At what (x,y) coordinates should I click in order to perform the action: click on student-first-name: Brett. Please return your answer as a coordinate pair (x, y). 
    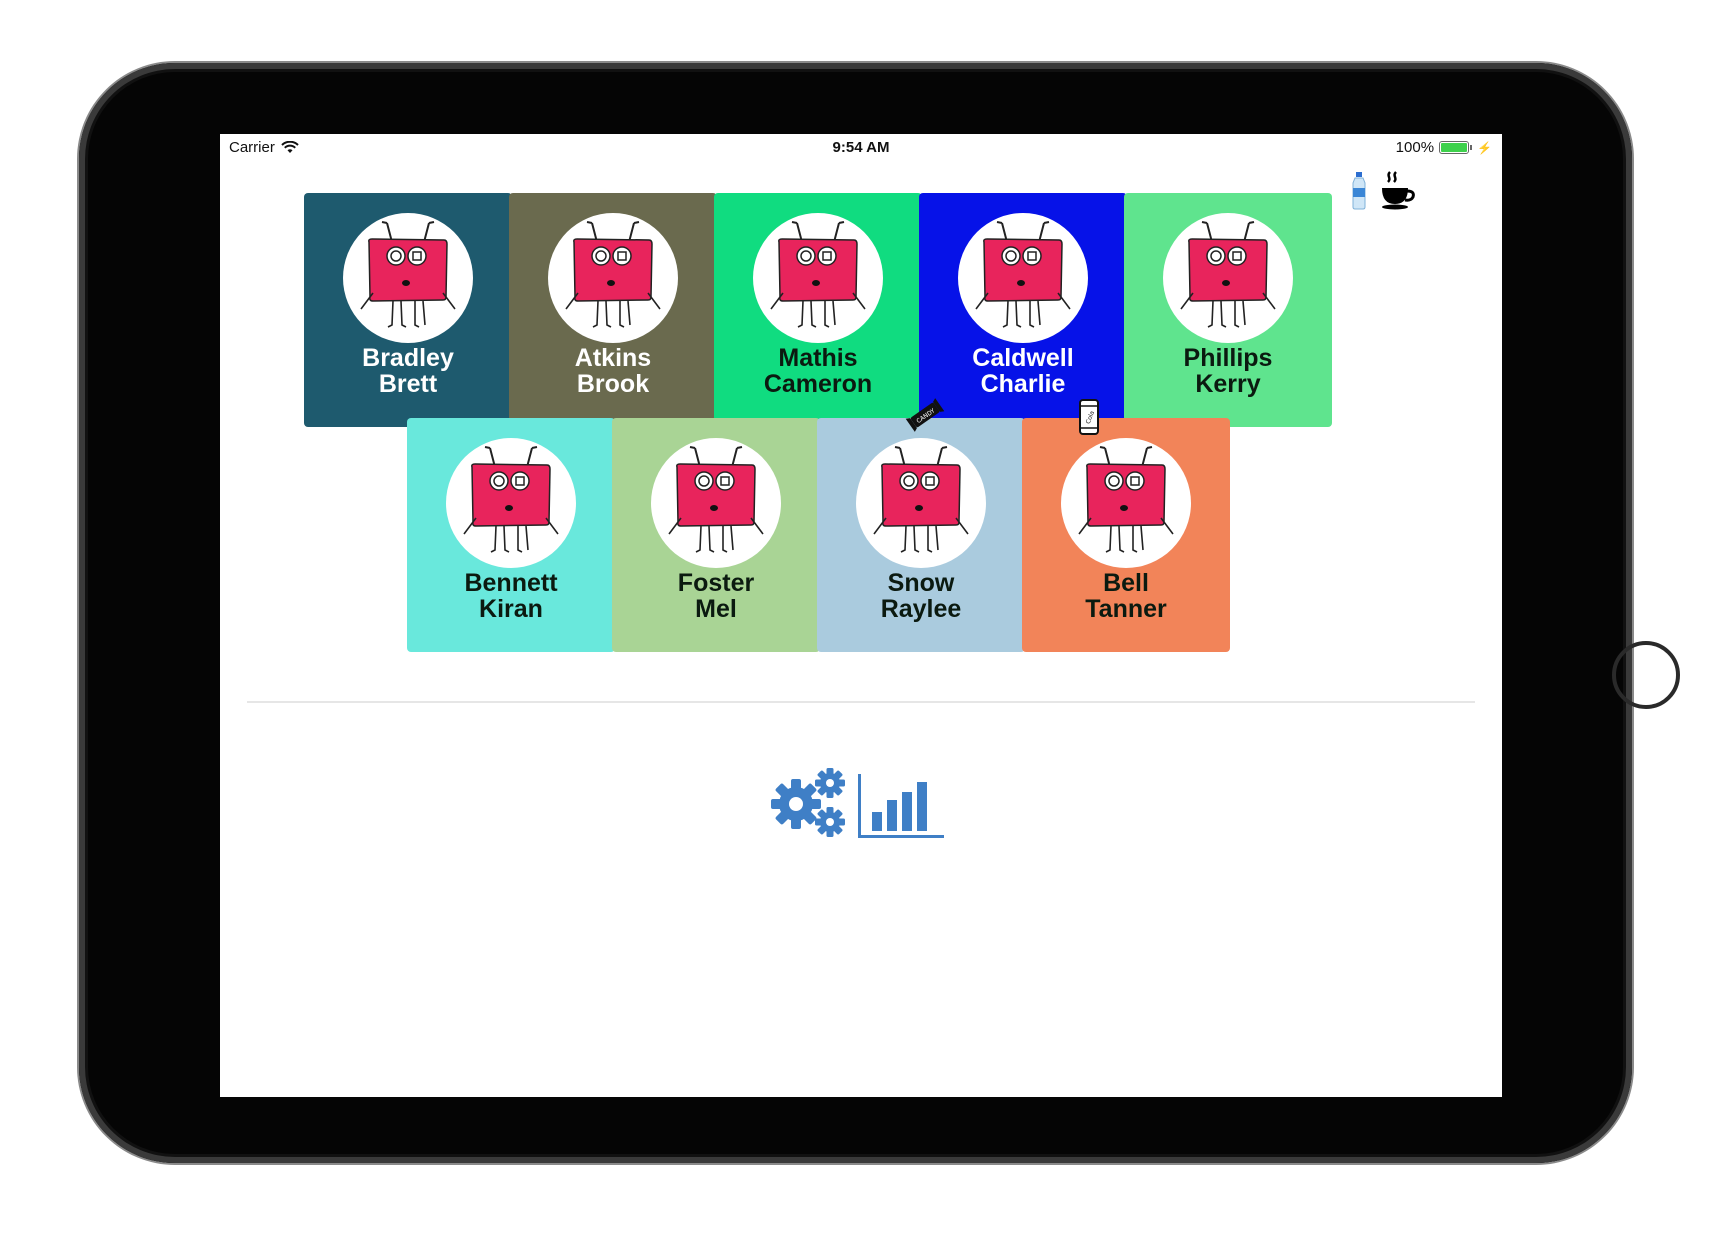
    Looking at the image, I should click on (408, 384).